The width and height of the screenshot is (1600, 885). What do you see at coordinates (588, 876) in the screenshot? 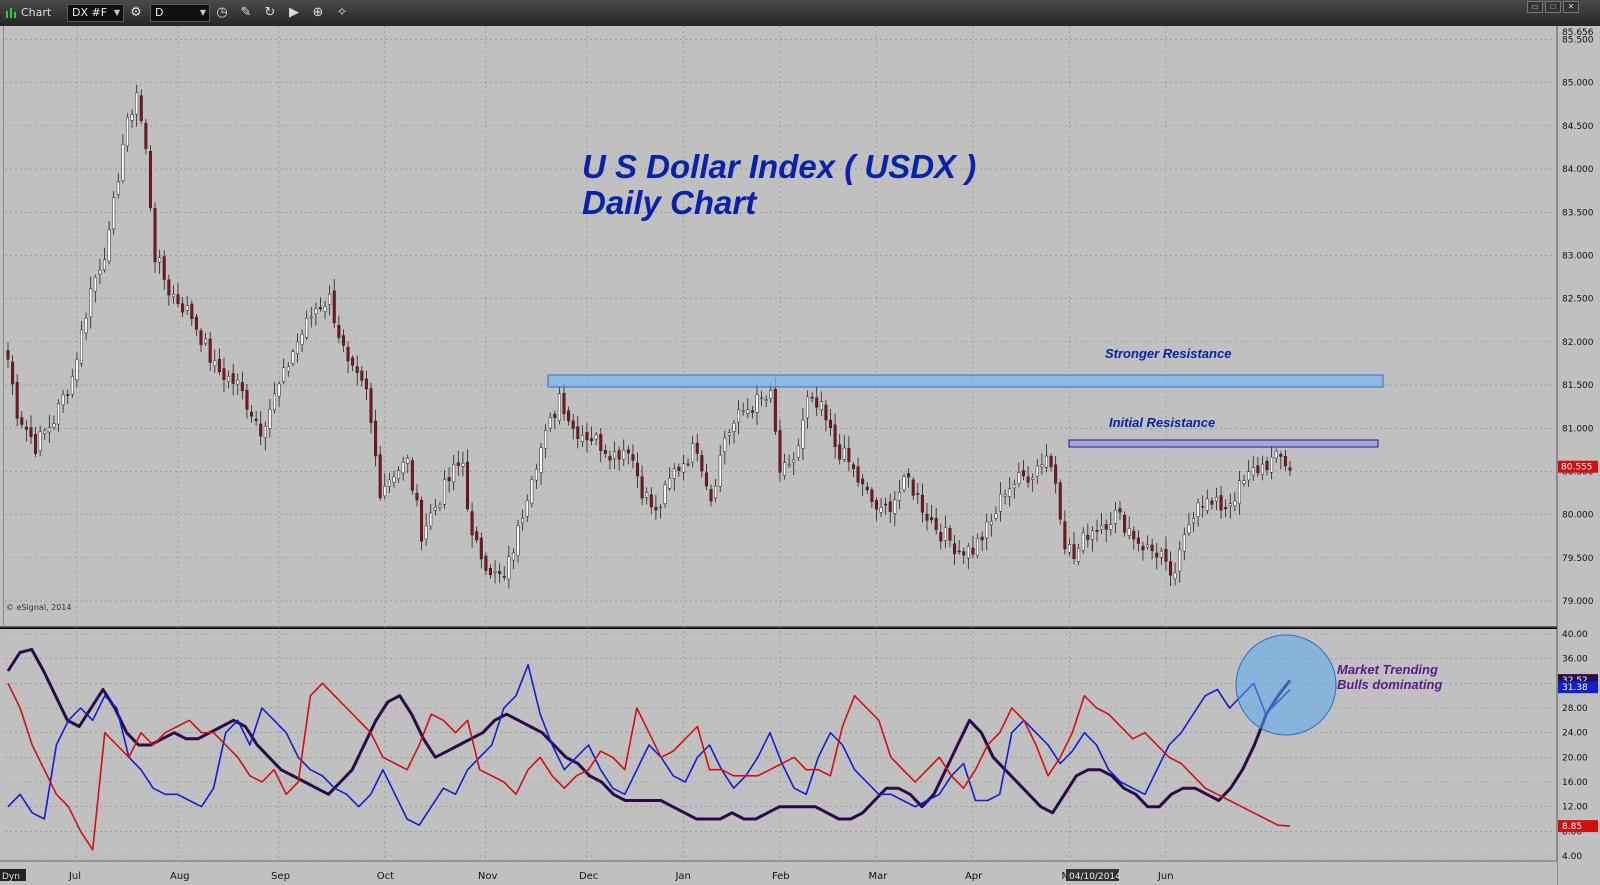
I see `month-tick-label: Dec` at bounding box center [588, 876].